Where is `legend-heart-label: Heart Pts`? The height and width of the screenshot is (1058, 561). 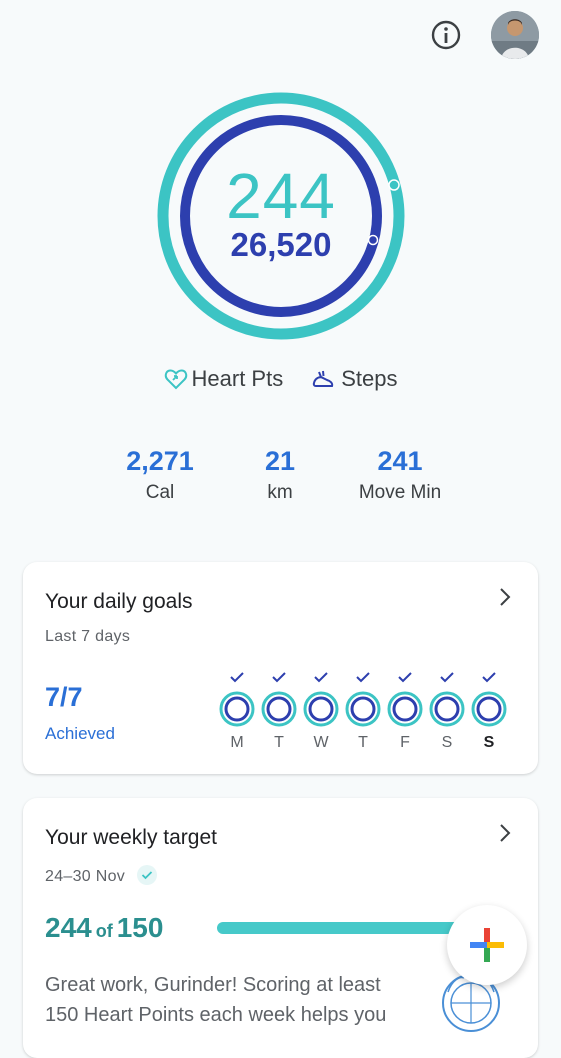
legend-heart-label: Heart Pts is located at coordinates (237, 378).